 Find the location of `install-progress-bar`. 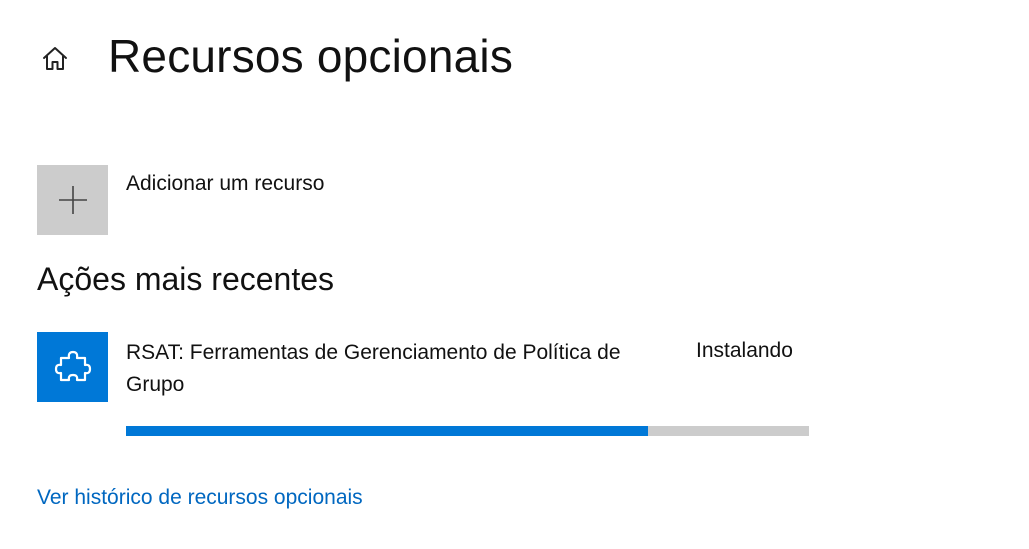

install-progress-bar is located at coordinates (467, 431).